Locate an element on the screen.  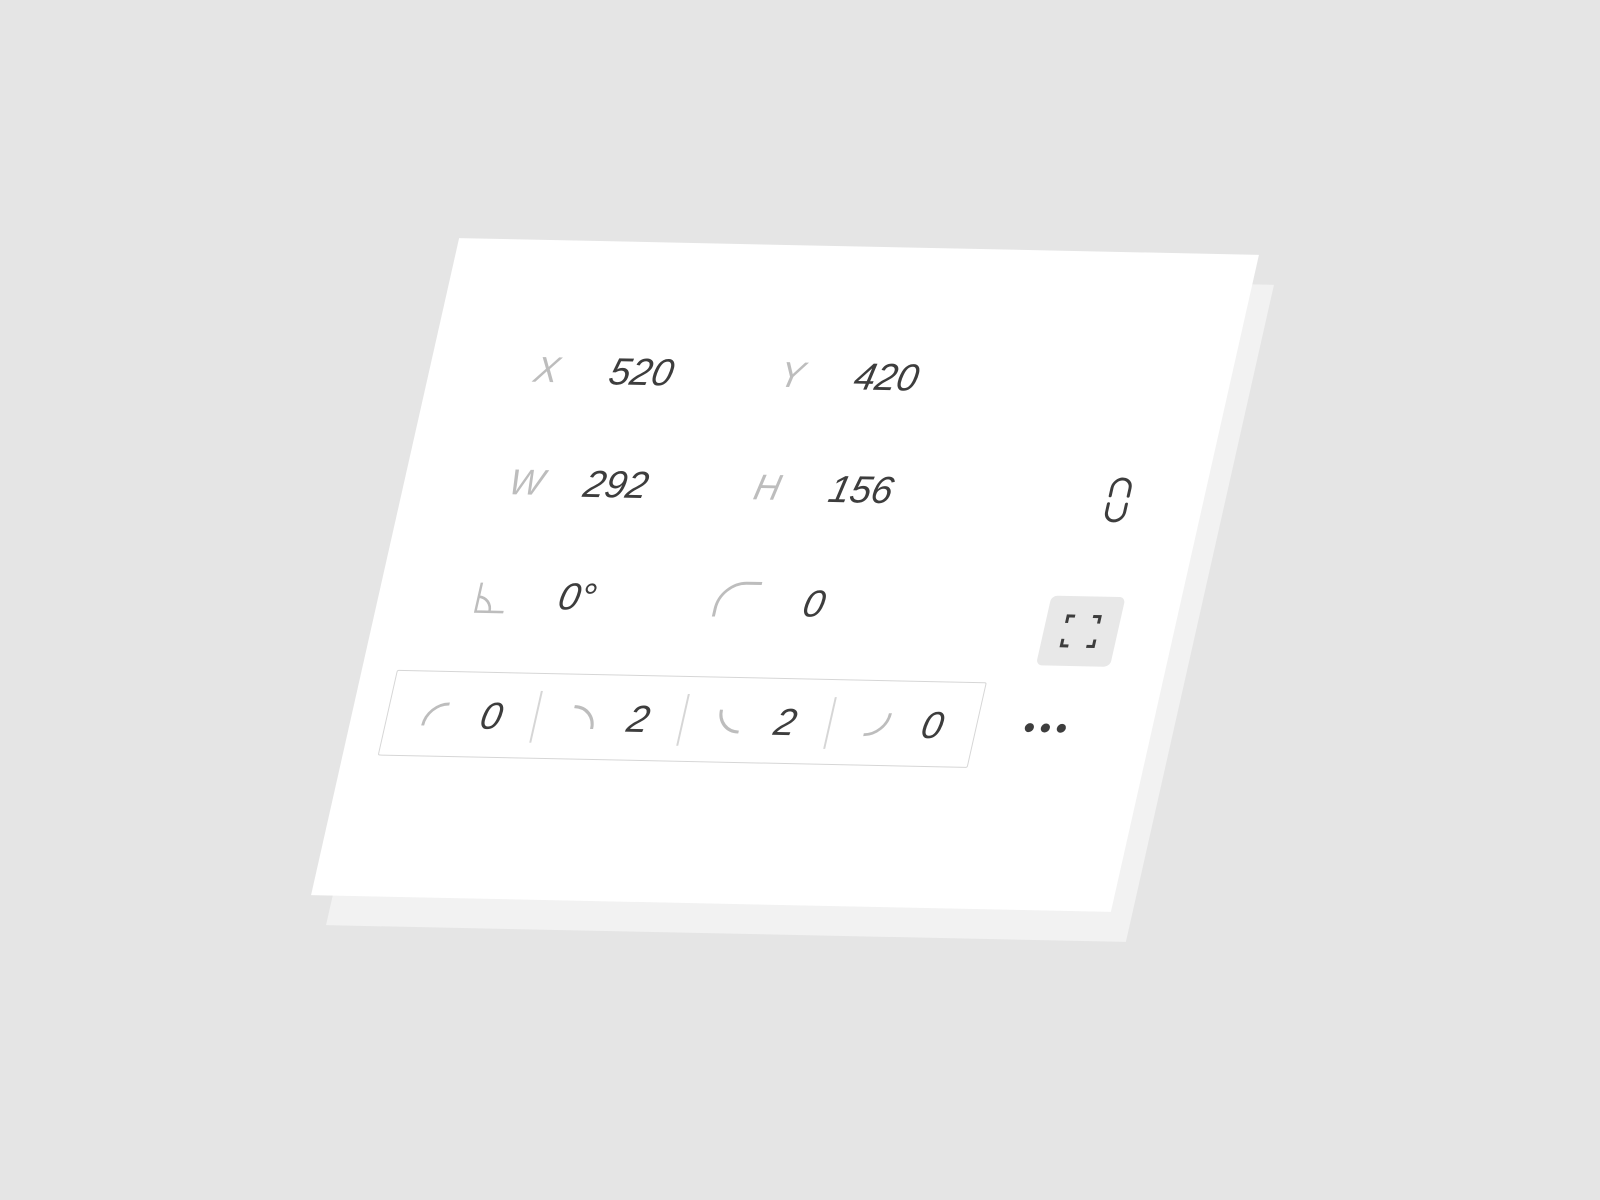
corner-radius-group: 0 2 2 0 is located at coordinates (682, 718).